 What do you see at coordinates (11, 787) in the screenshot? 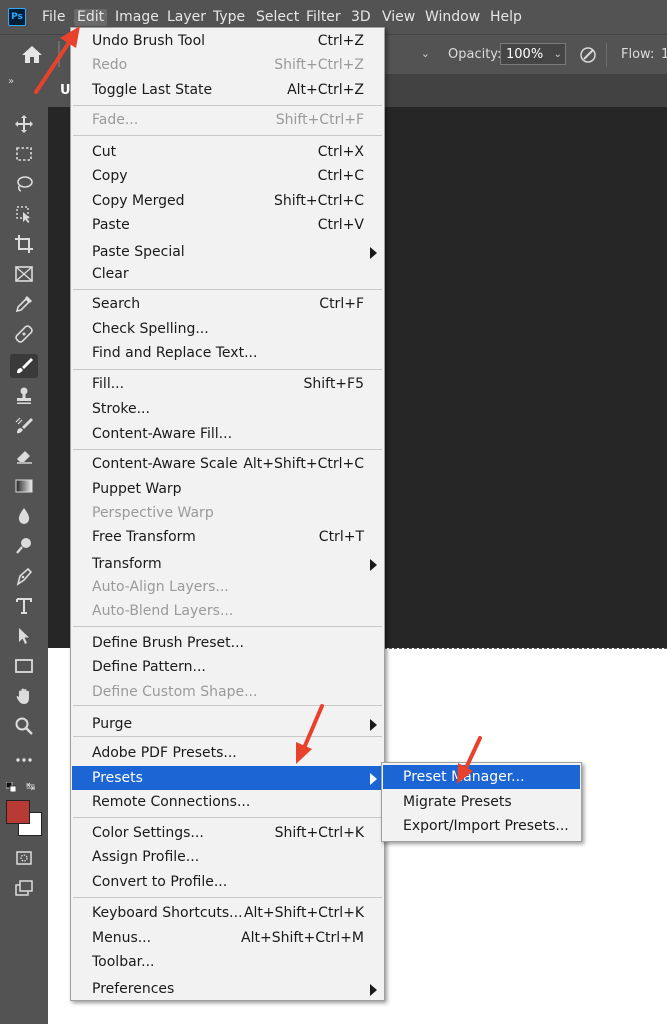
I see `default-colors-icon` at bounding box center [11, 787].